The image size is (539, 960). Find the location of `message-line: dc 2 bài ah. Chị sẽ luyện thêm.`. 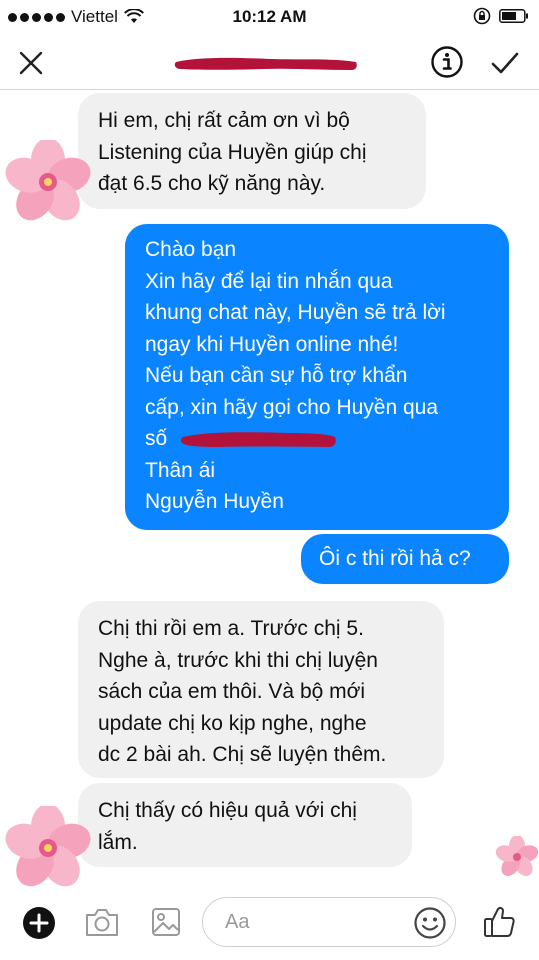

message-line: dc 2 bài ah. Chị sẽ luyện thêm. is located at coordinates (242, 754).